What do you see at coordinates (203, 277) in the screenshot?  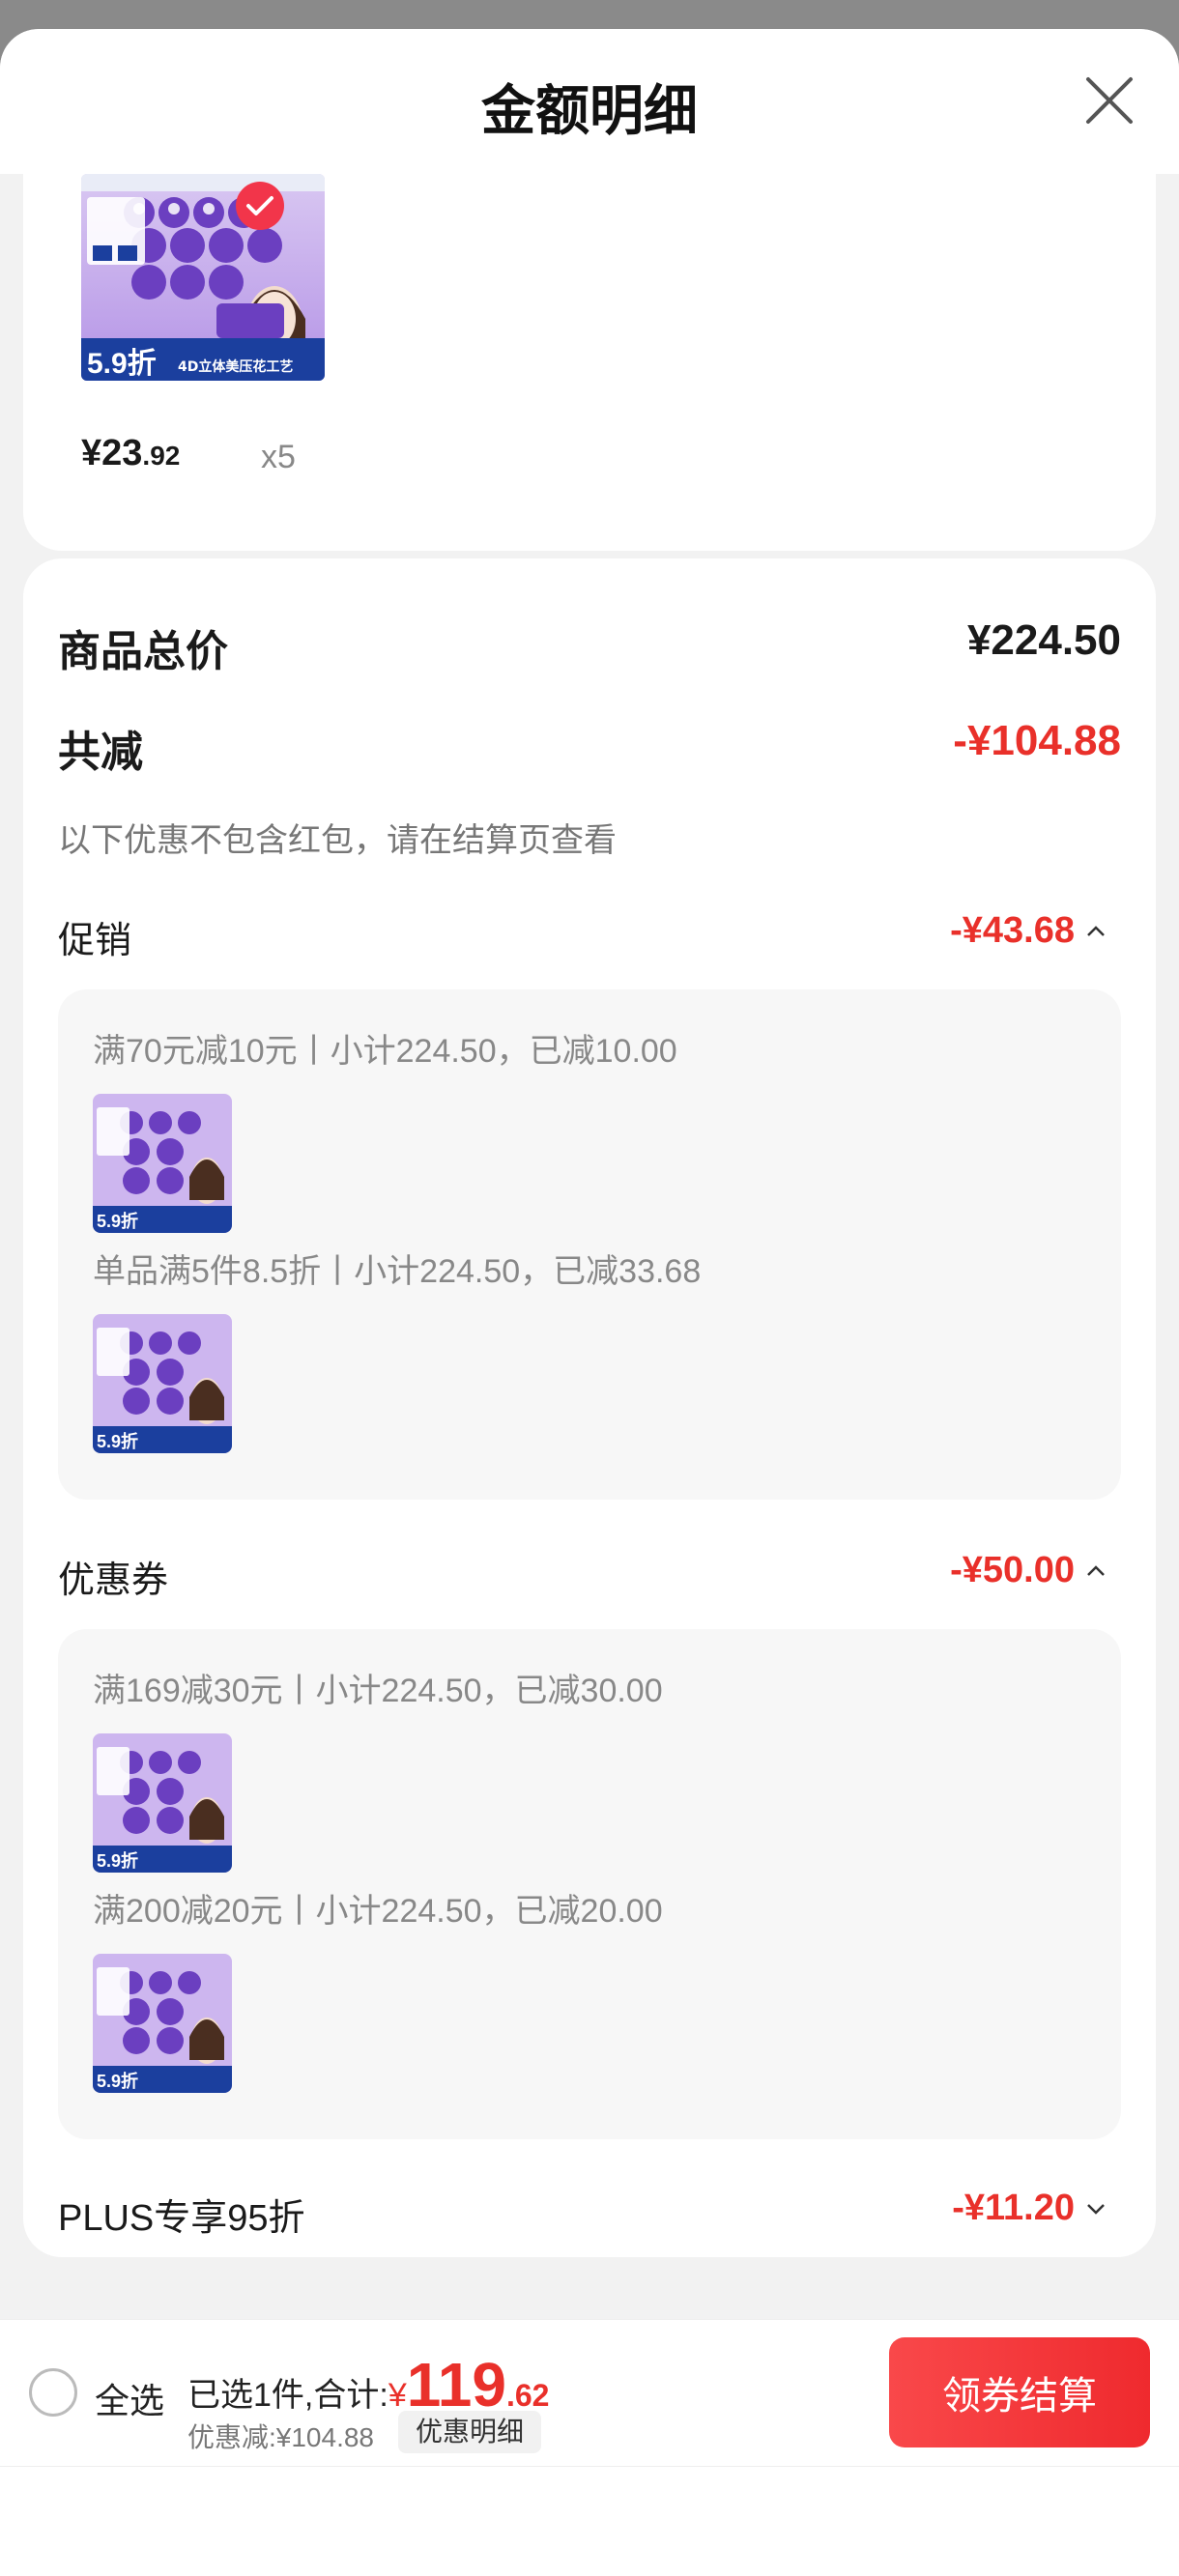 I see `product-image: 5.9折 4D立体美压花工艺` at bounding box center [203, 277].